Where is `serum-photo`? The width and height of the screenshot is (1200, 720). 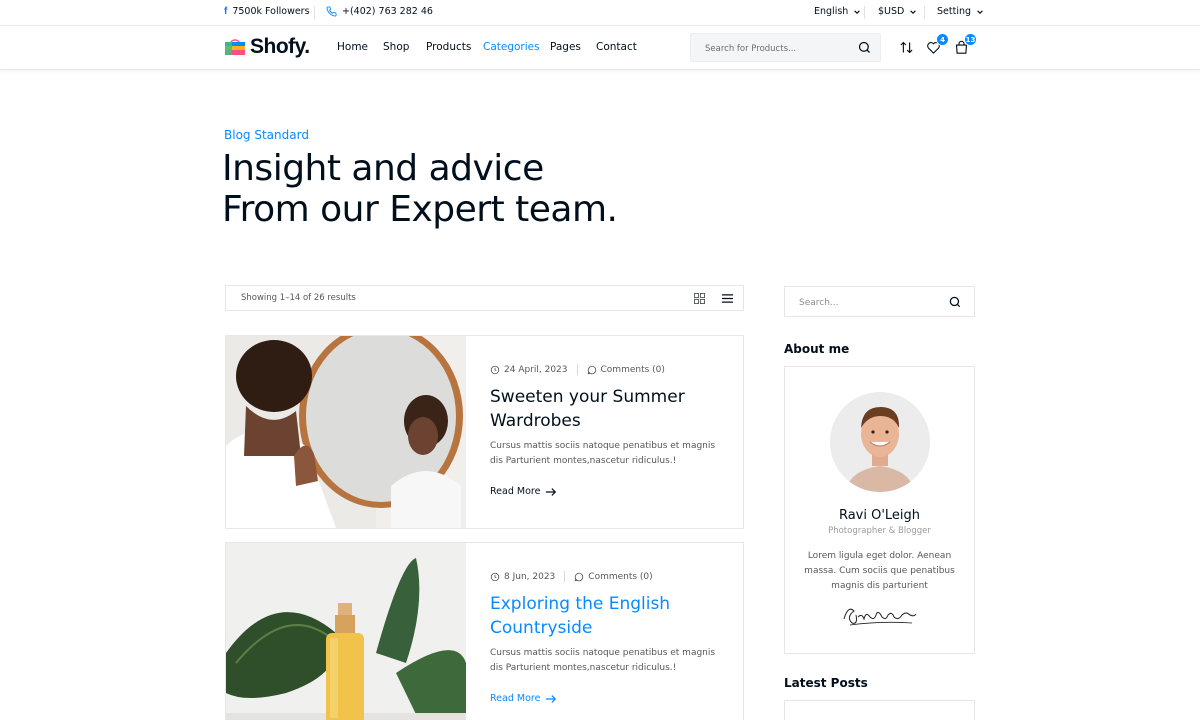 serum-photo is located at coordinates (346, 631).